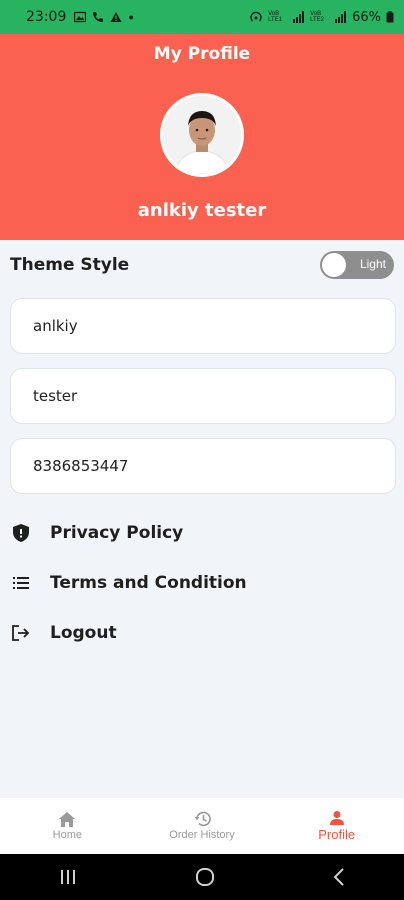 This screenshot has width=404, height=900. Describe the element at coordinates (203, 396) in the screenshot. I see `last-name-field: tester` at that location.